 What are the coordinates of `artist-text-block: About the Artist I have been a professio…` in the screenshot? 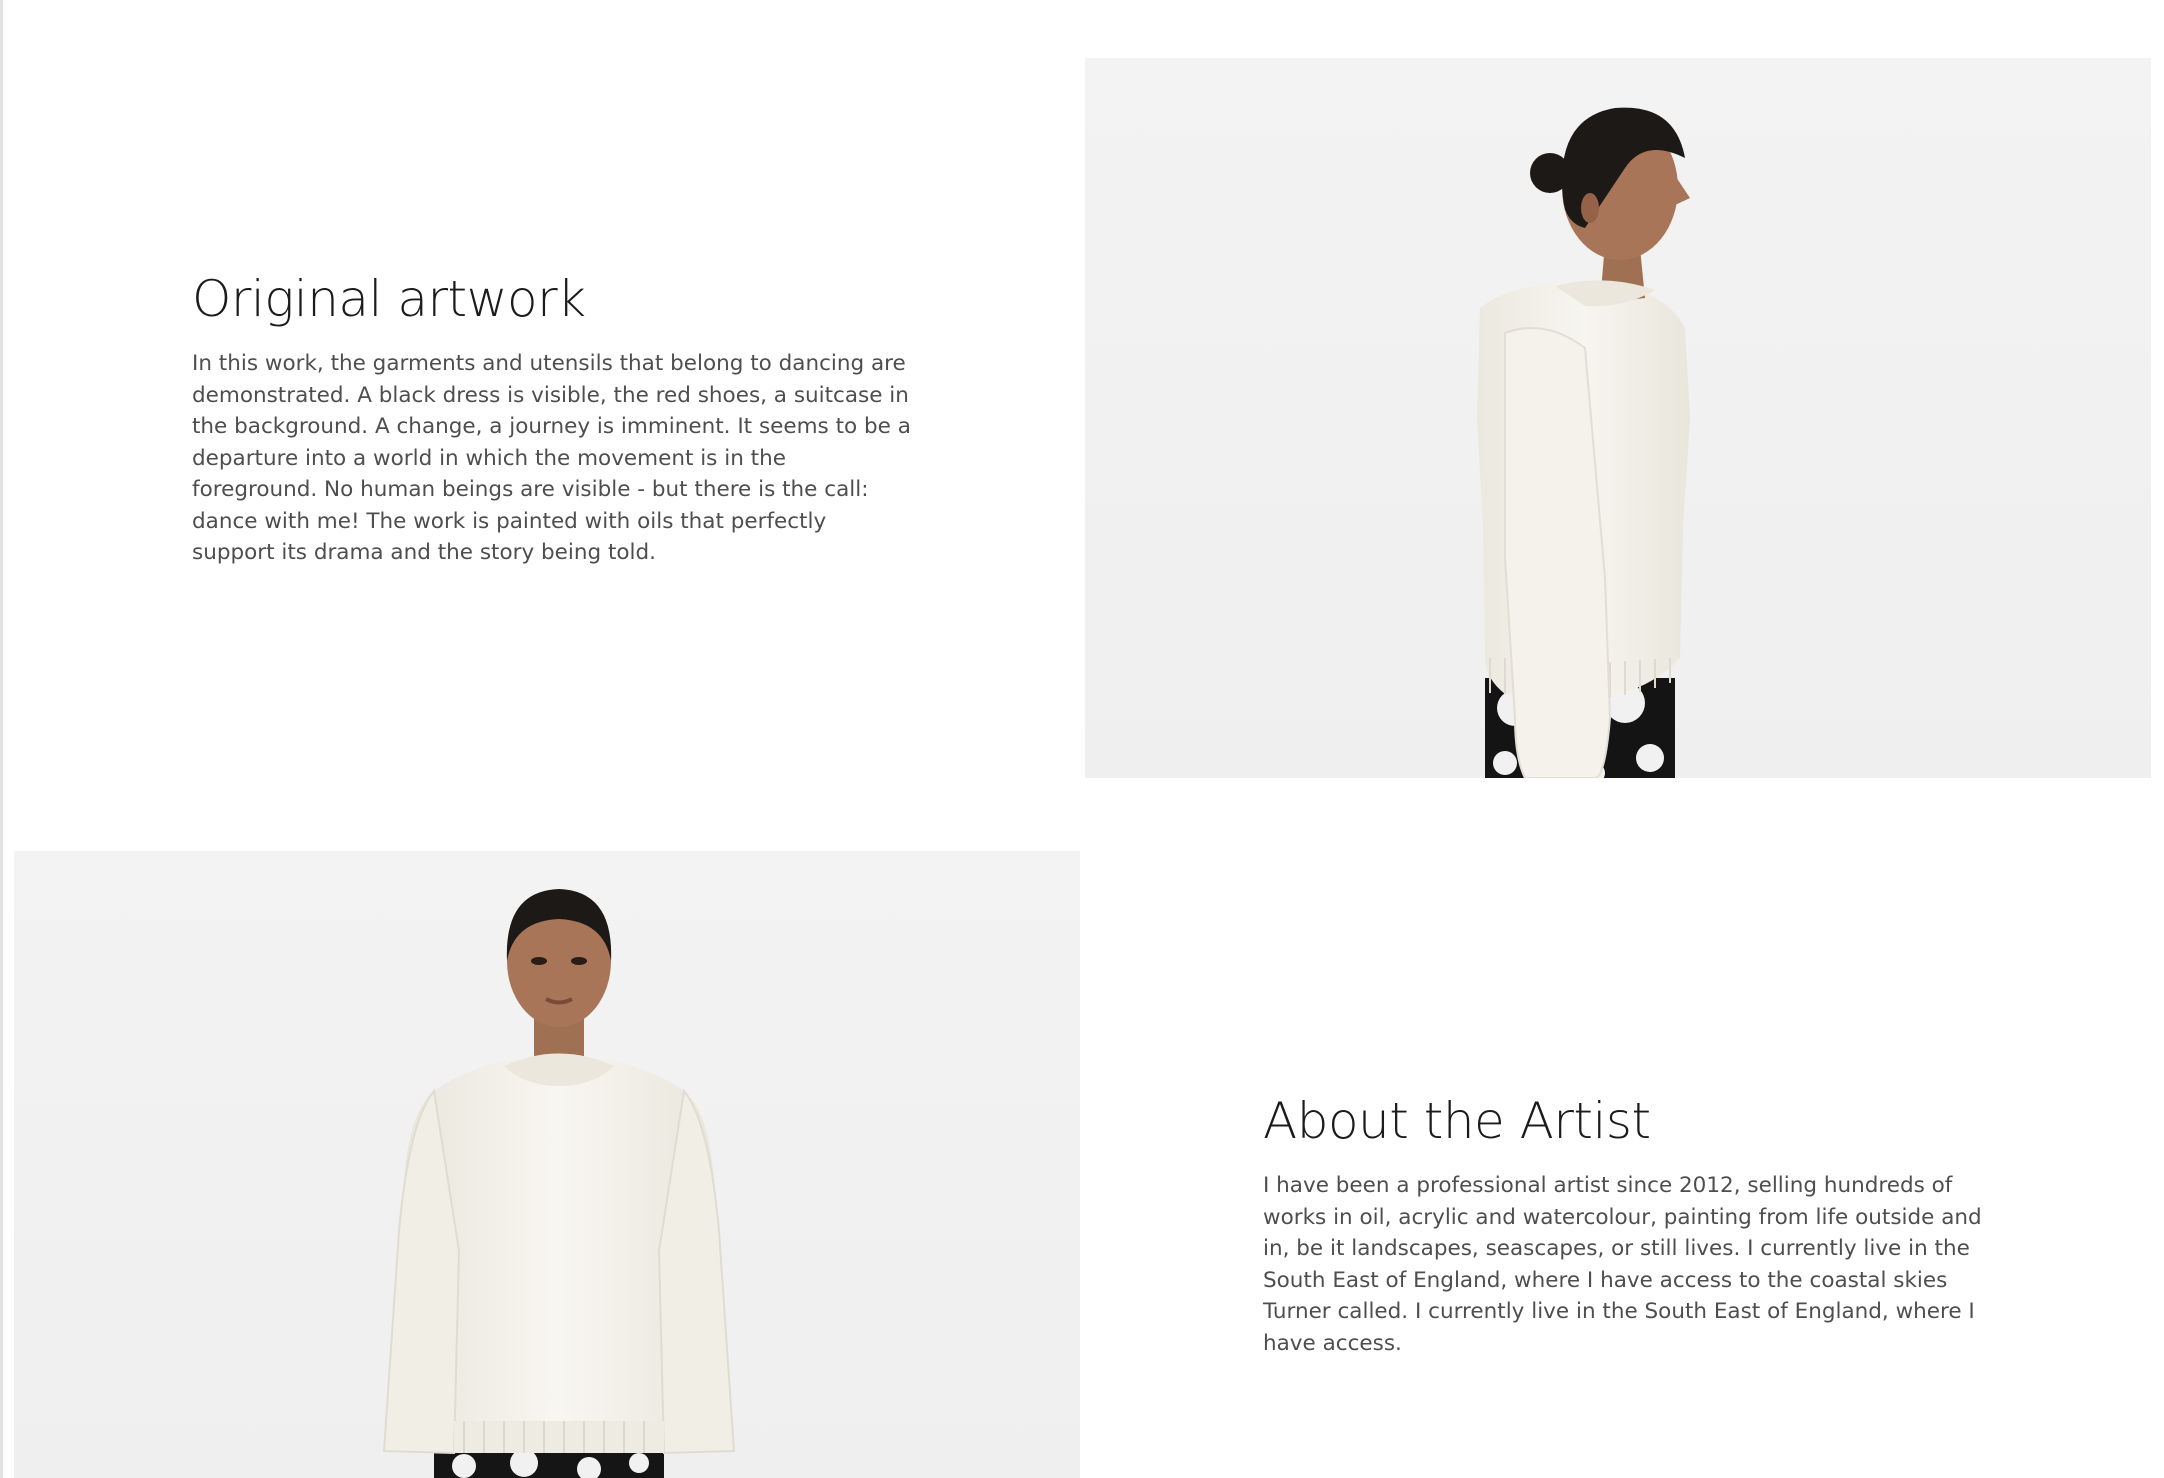 It's located at (1623, 1224).